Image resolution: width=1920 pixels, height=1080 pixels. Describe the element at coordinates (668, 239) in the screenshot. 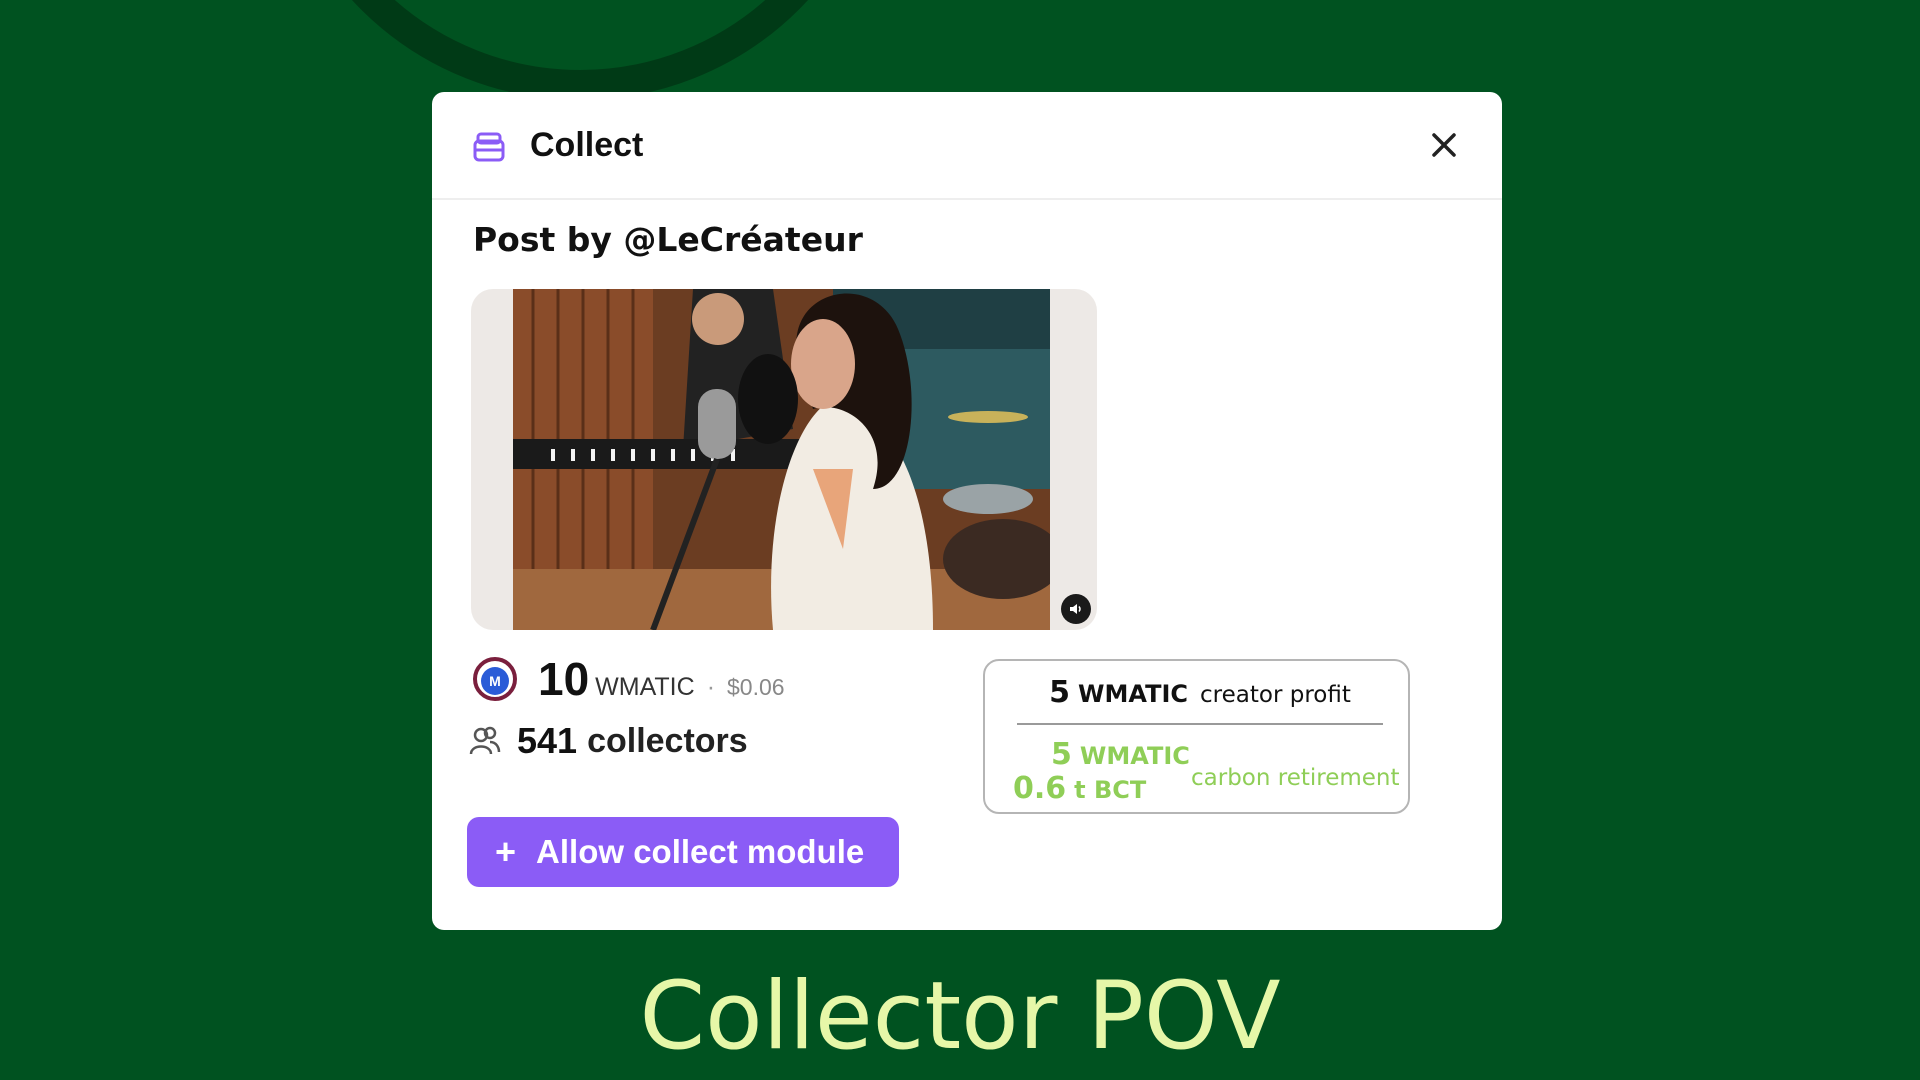

I see `post-author: Post by @LeCréateur` at that location.